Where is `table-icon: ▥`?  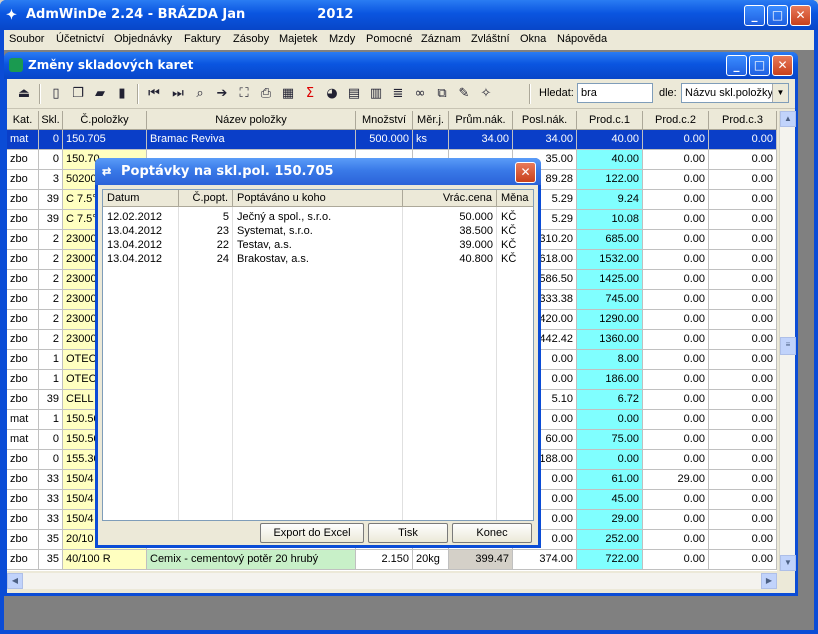 table-icon: ▥ is located at coordinates (376, 94).